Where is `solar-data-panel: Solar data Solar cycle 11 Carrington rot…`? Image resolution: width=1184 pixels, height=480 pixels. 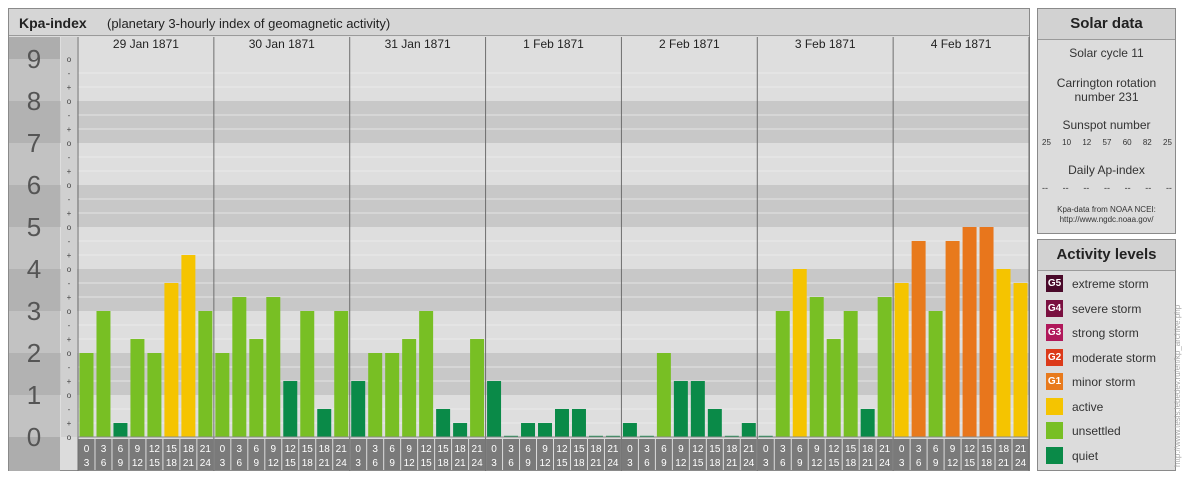 solar-data-panel: Solar data Solar cycle 11 Carrington rot… is located at coordinates (1106, 121).